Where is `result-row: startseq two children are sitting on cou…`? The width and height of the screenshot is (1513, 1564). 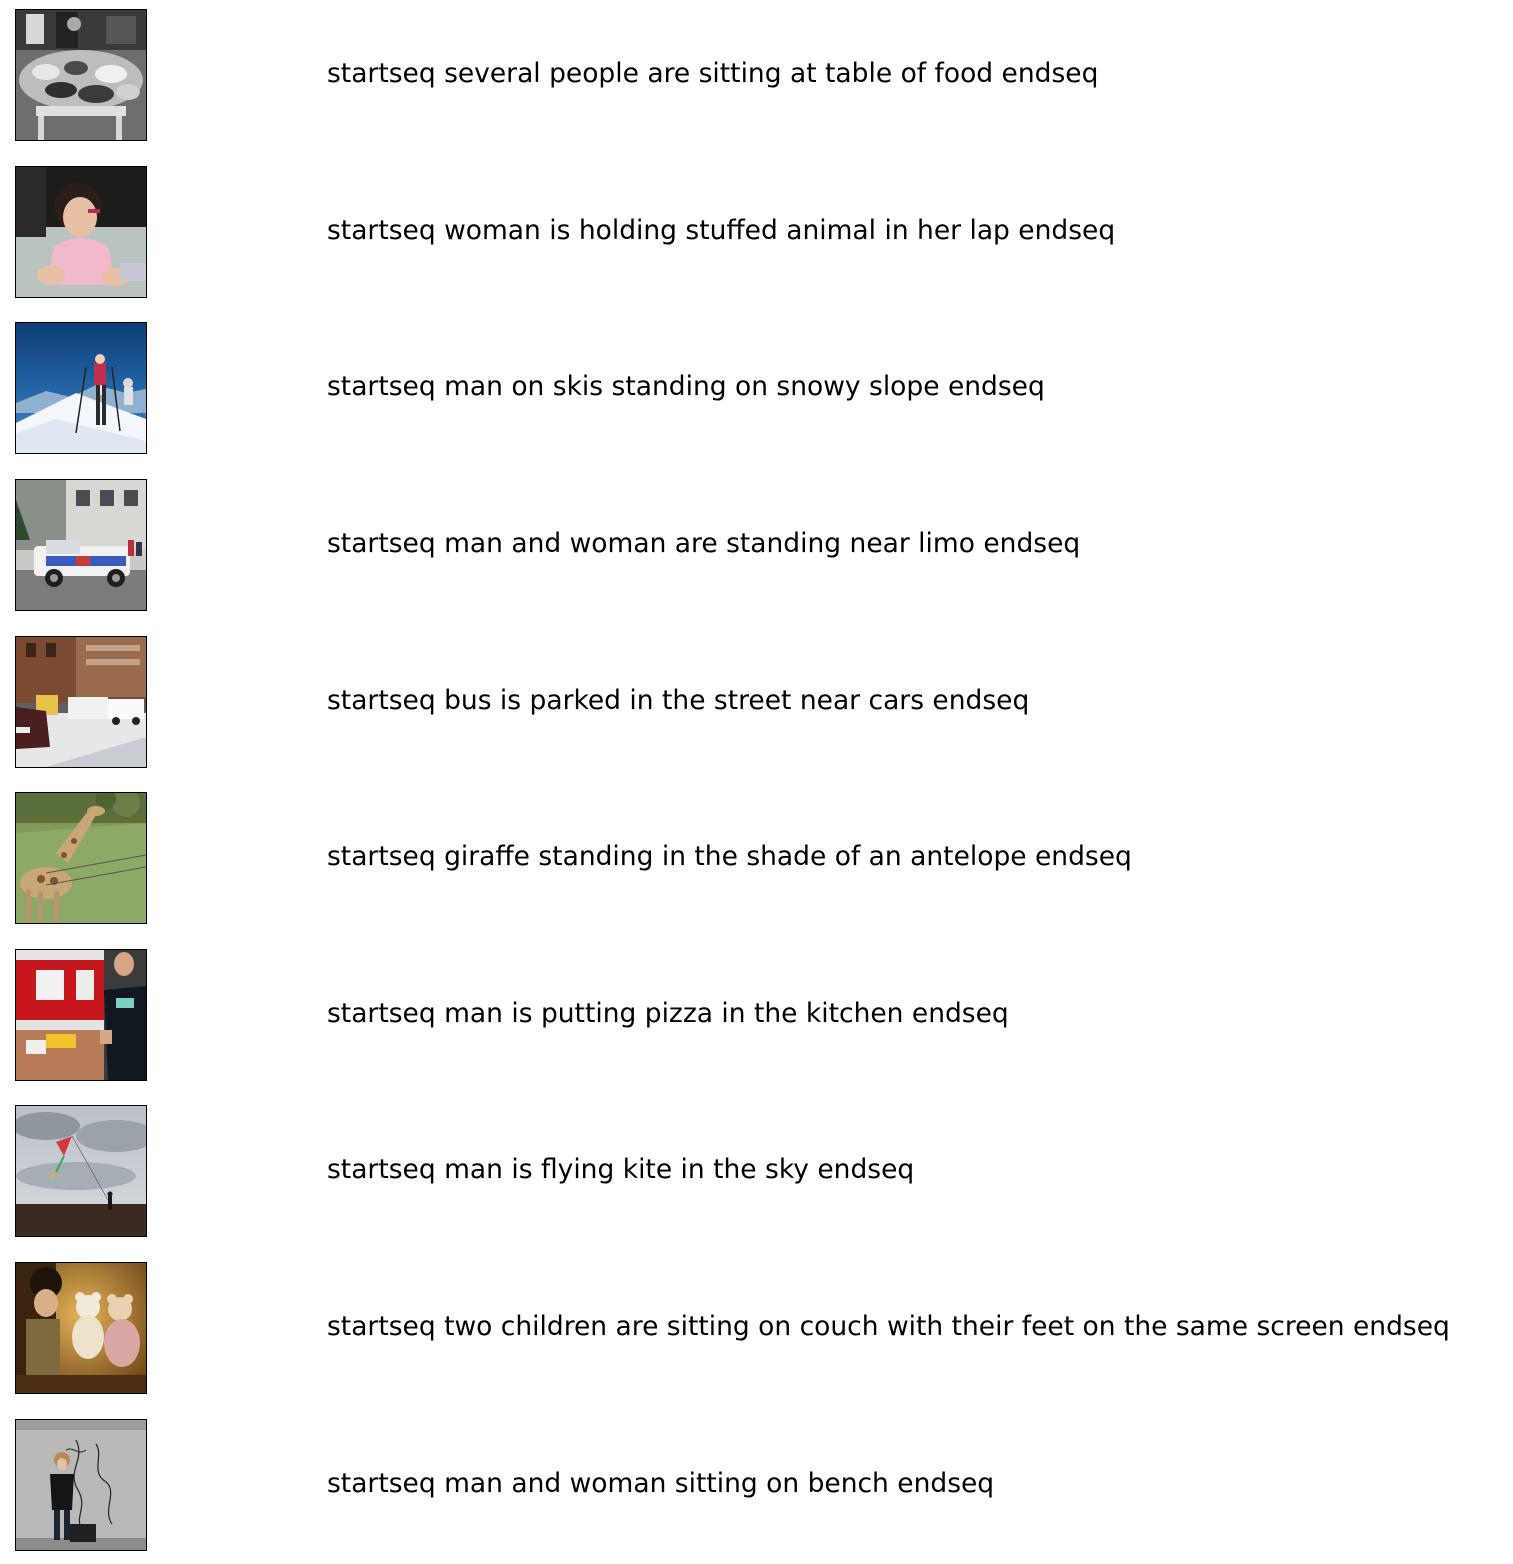 result-row: startseq two children are sitting on cou… is located at coordinates (756, 1328).